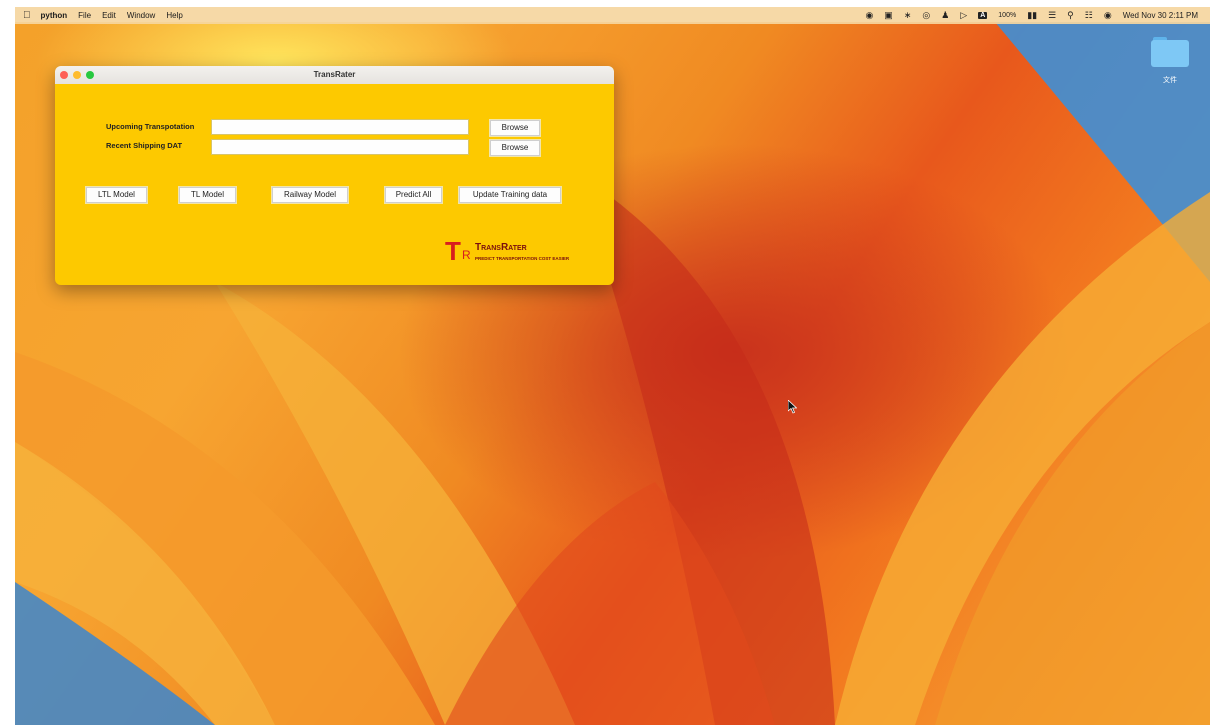  Describe the element at coordinates (522, 258) in the screenshot. I see `logo-tagline: PREDICT TRANSPORTATION COST EASIER` at that location.